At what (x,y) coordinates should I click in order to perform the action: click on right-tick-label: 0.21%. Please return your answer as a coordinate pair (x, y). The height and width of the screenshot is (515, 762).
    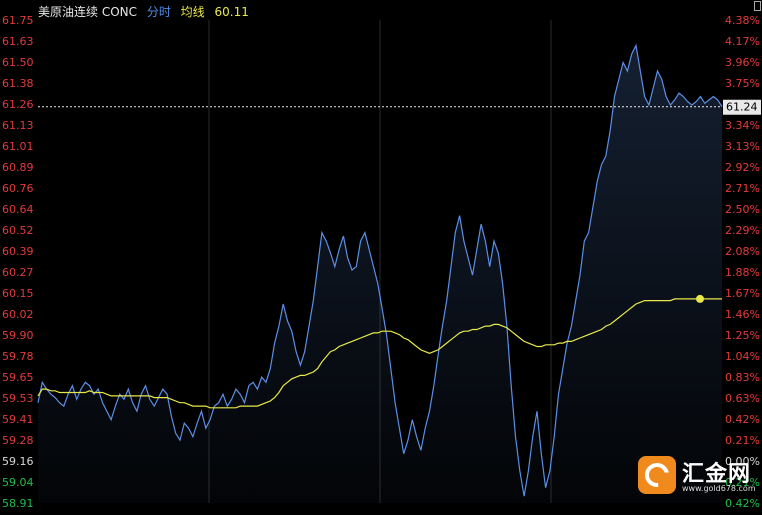
    Looking at the image, I should click on (742, 440).